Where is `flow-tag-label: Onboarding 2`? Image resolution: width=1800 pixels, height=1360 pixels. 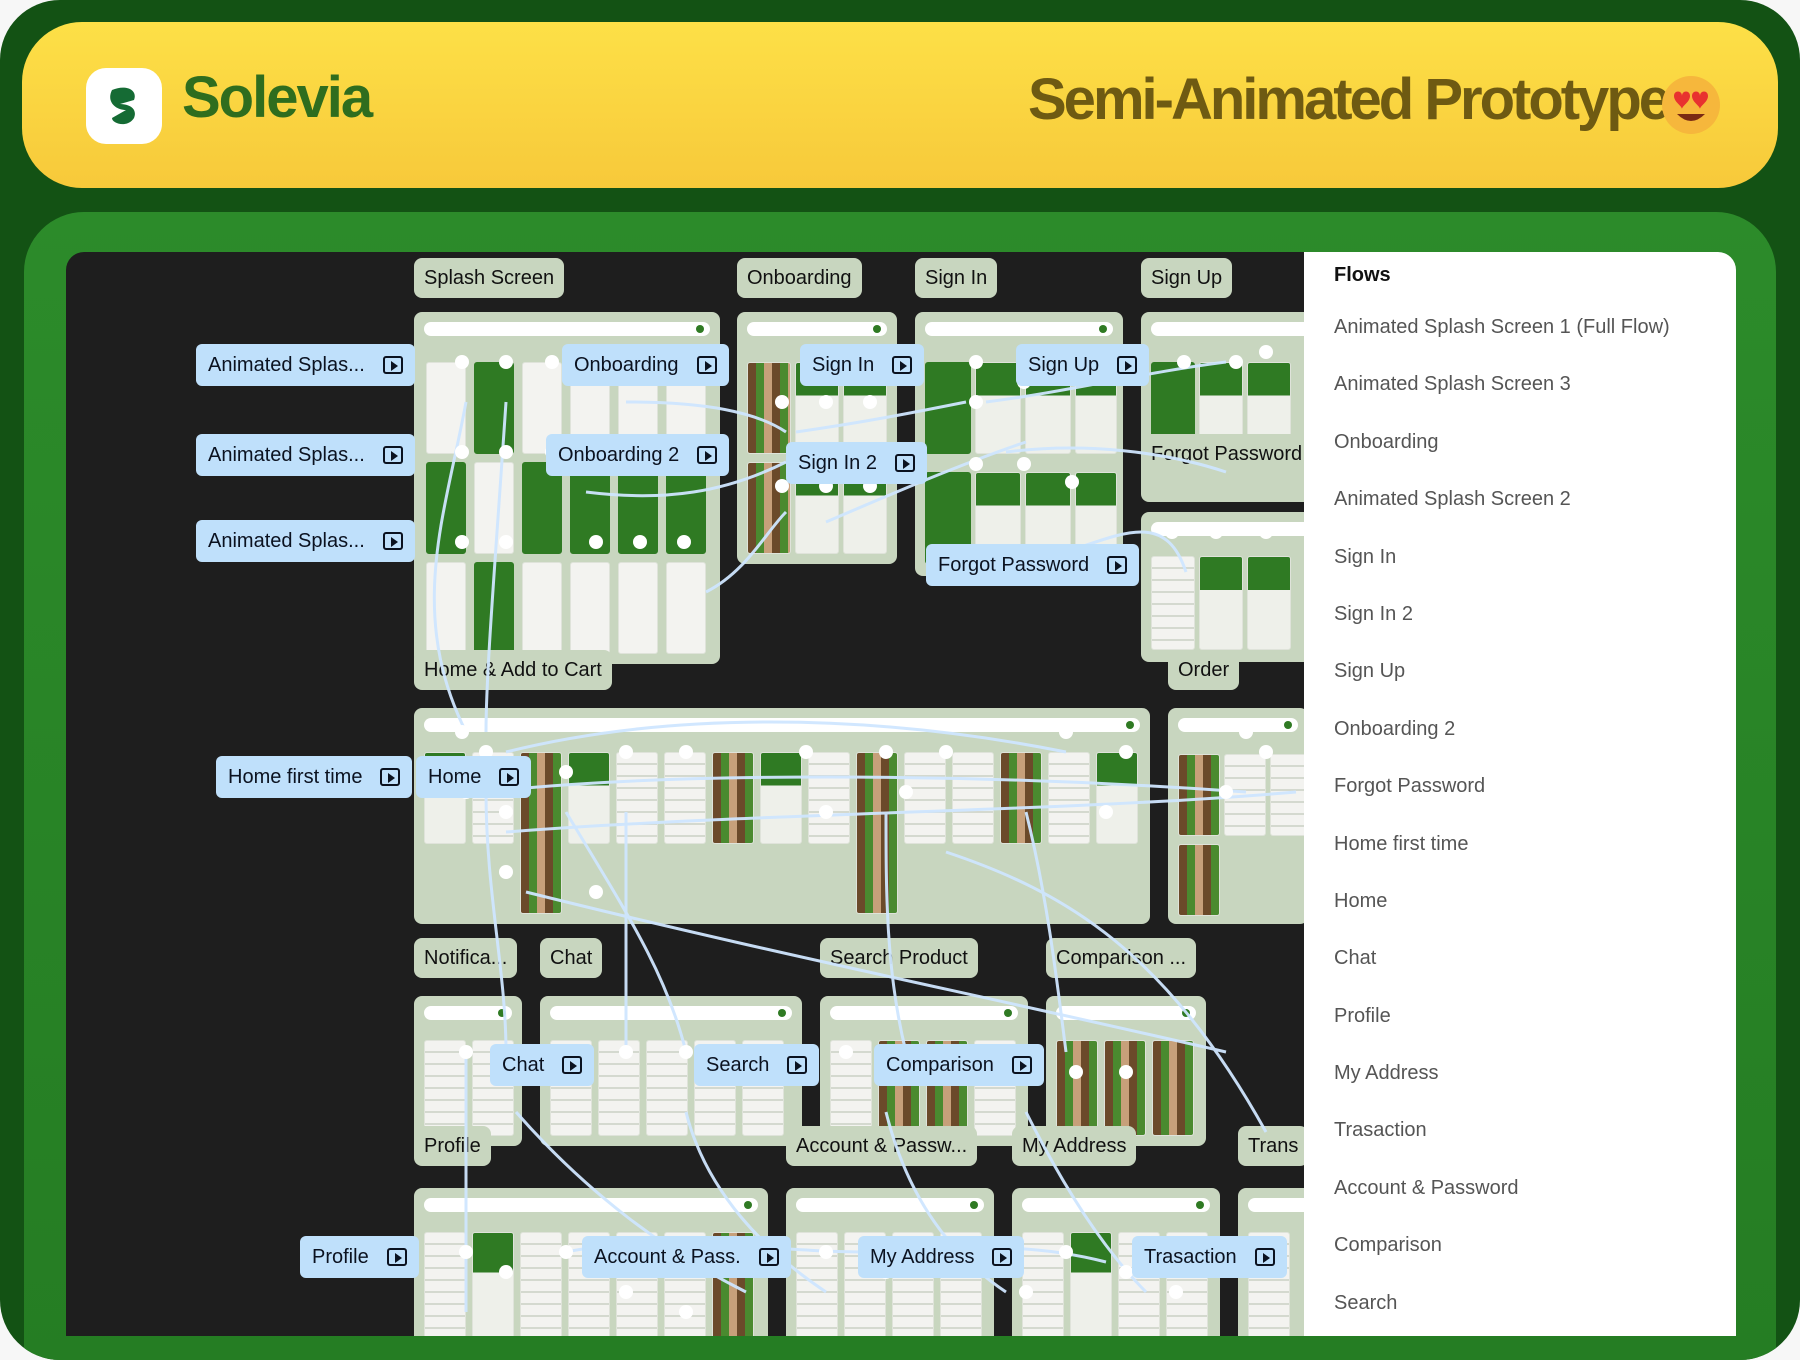
flow-tag-label: Onboarding 2 is located at coordinates (619, 455).